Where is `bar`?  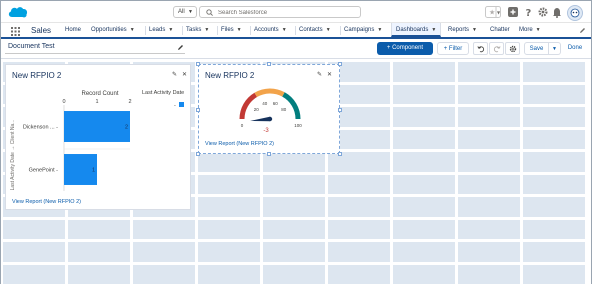
bar is located at coordinates (97, 126).